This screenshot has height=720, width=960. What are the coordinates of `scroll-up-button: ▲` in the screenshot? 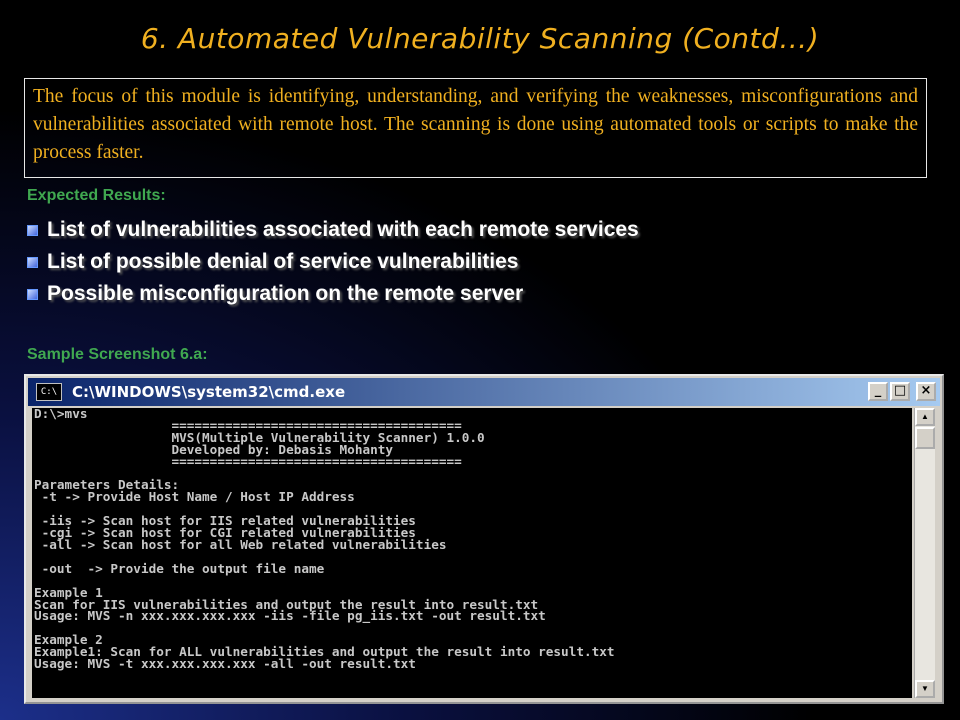 It's located at (925, 417).